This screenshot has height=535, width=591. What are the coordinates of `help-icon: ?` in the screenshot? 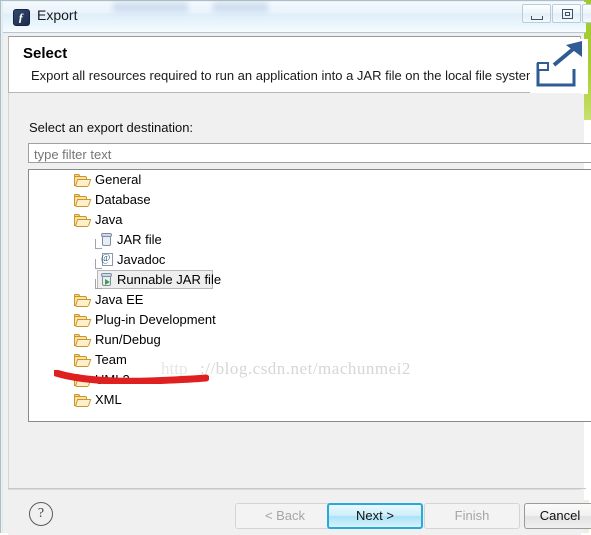 It's located at (41, 514).